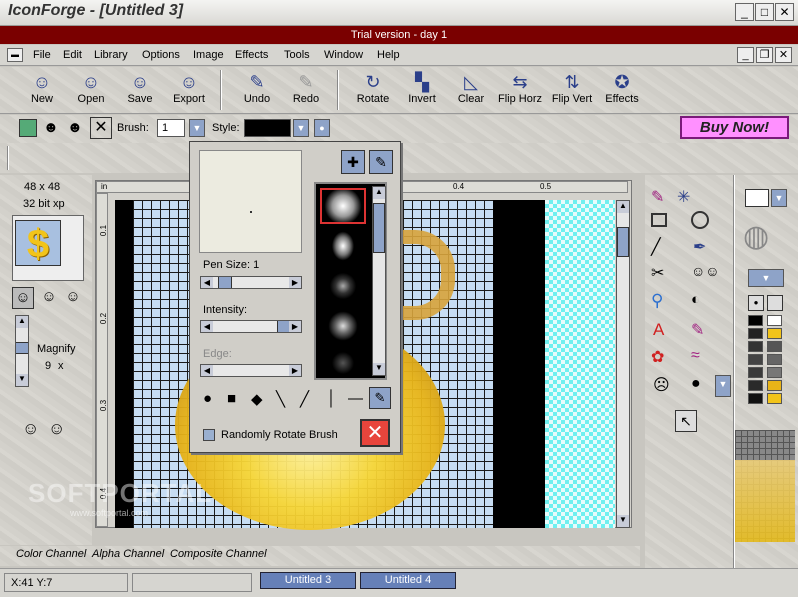  I want to click on clear-button: ◺ Clear, so click(471, 90).